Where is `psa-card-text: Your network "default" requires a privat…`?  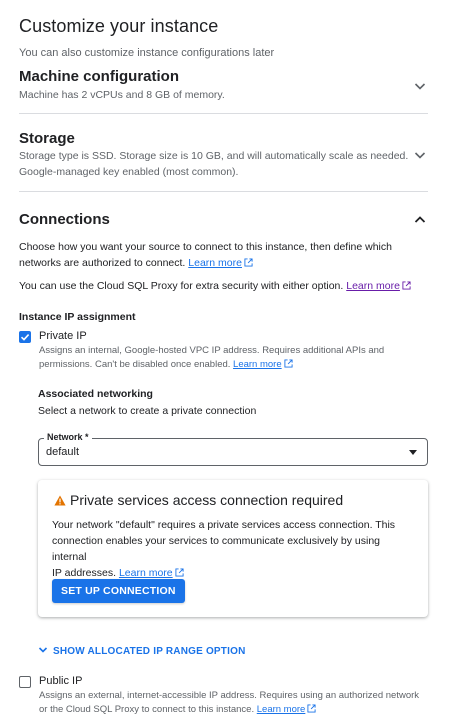
psa-card-text: Your network "default" requires a privat… is located at coordinates (224, 549).